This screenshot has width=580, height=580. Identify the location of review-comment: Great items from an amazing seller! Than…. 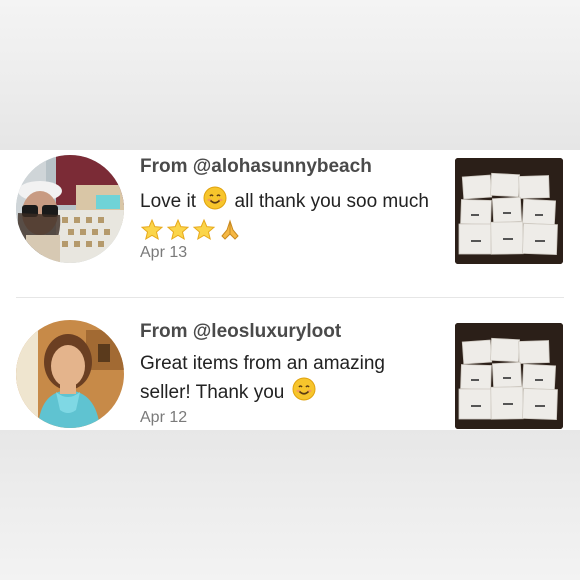
(290, 380).